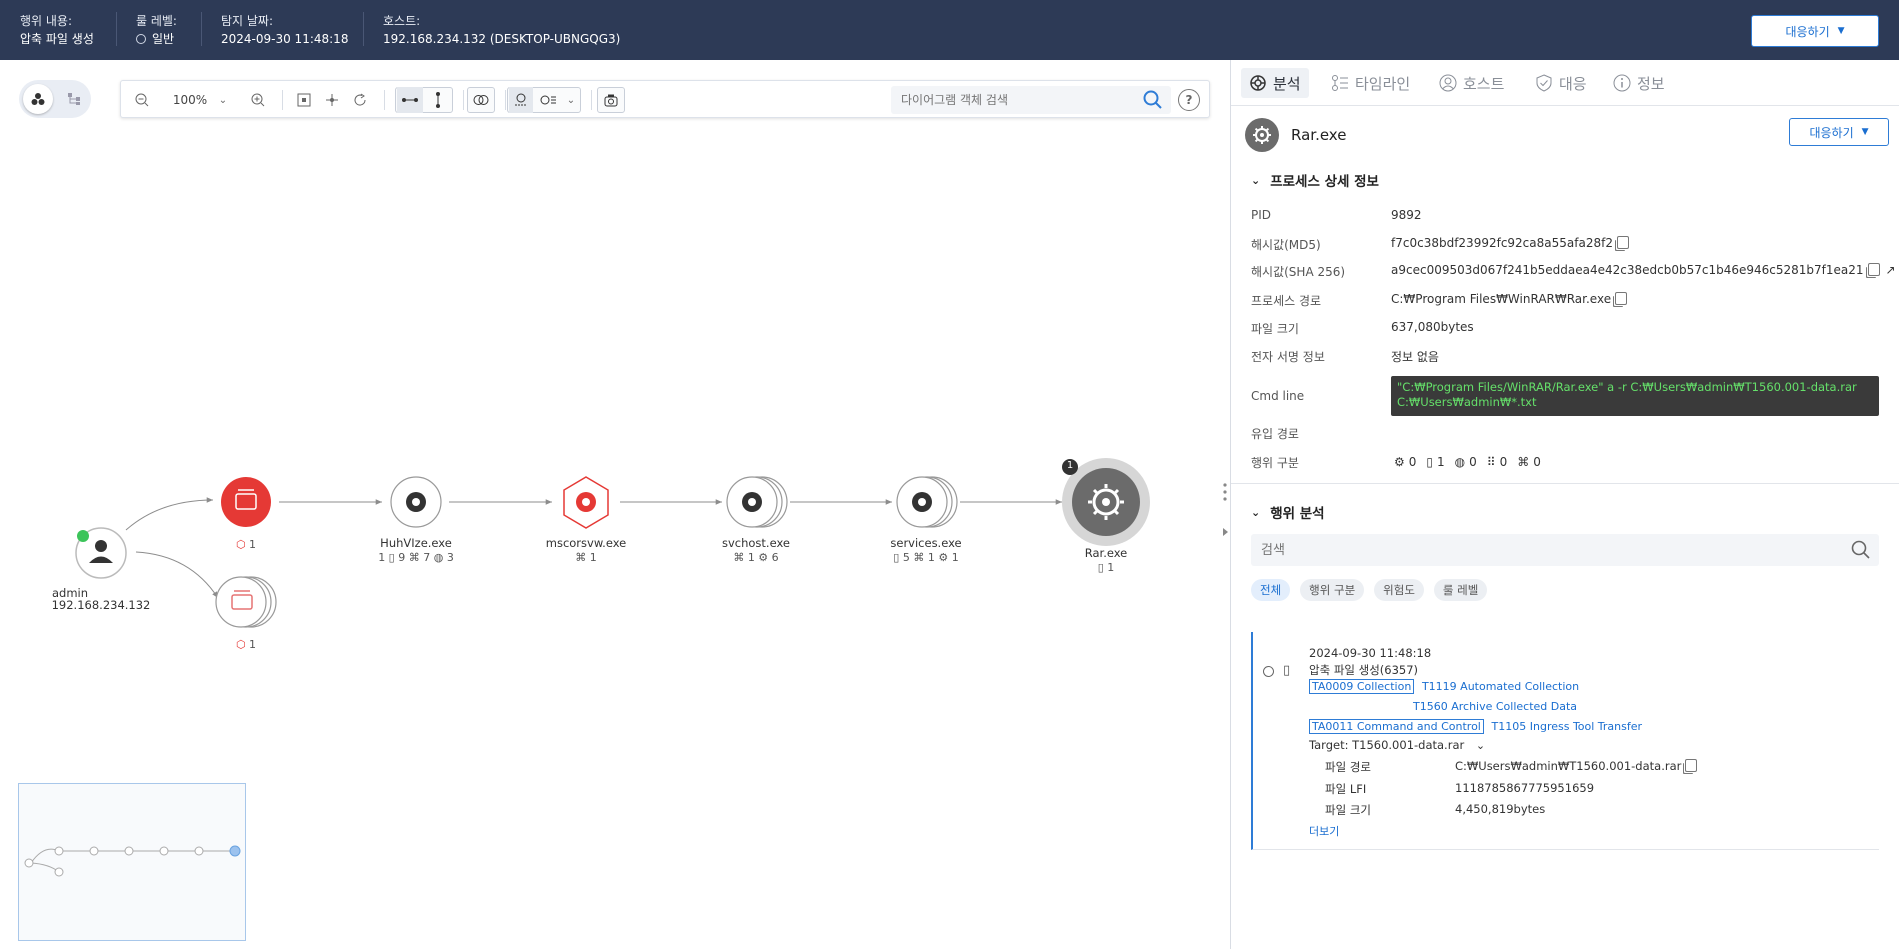  What do you see at coordinates (1399, 462) in the screenshot?
I see `process-gear-icon: ⚙` at bounding box center [1399, 462].